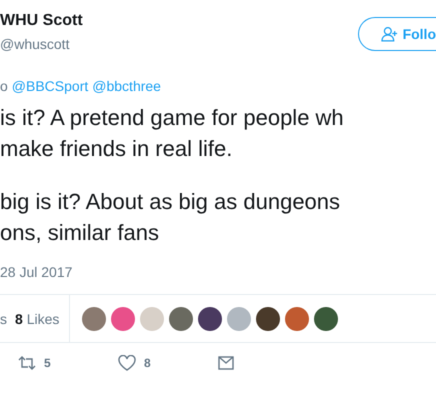 The width and height of the screenshot is (436, 406). I want to click on author-name: WHU Scott, so click(41, 21).